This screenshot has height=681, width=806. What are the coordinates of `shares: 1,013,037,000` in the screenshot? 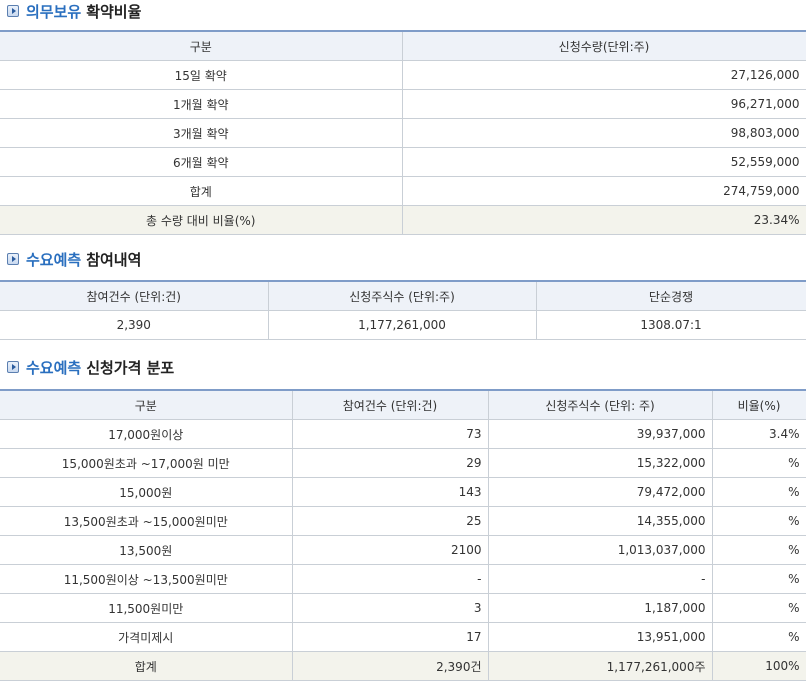 It's located at (600, 550).